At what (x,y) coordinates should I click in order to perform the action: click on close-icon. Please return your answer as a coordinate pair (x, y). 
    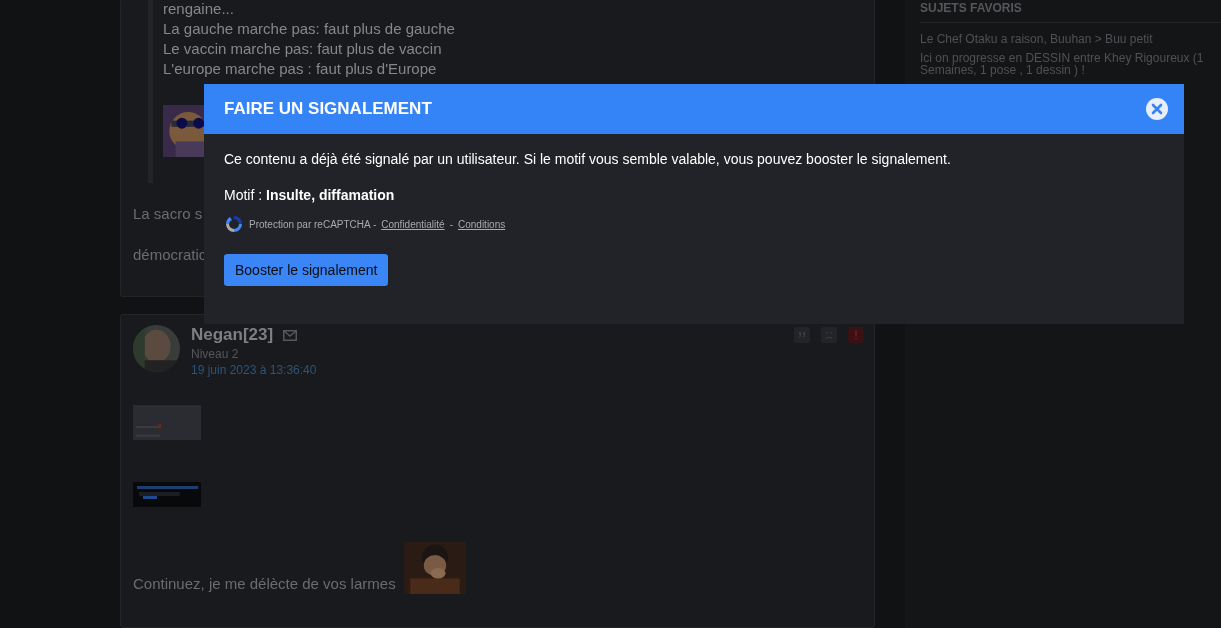
    Looking at the image, I should click on (1157, 109).